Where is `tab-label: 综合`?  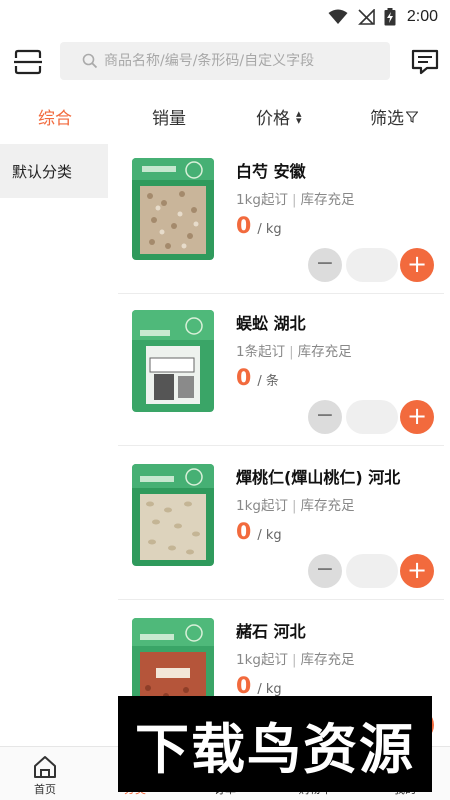
tab-label: 综合 is located at coordinates (55, 119).